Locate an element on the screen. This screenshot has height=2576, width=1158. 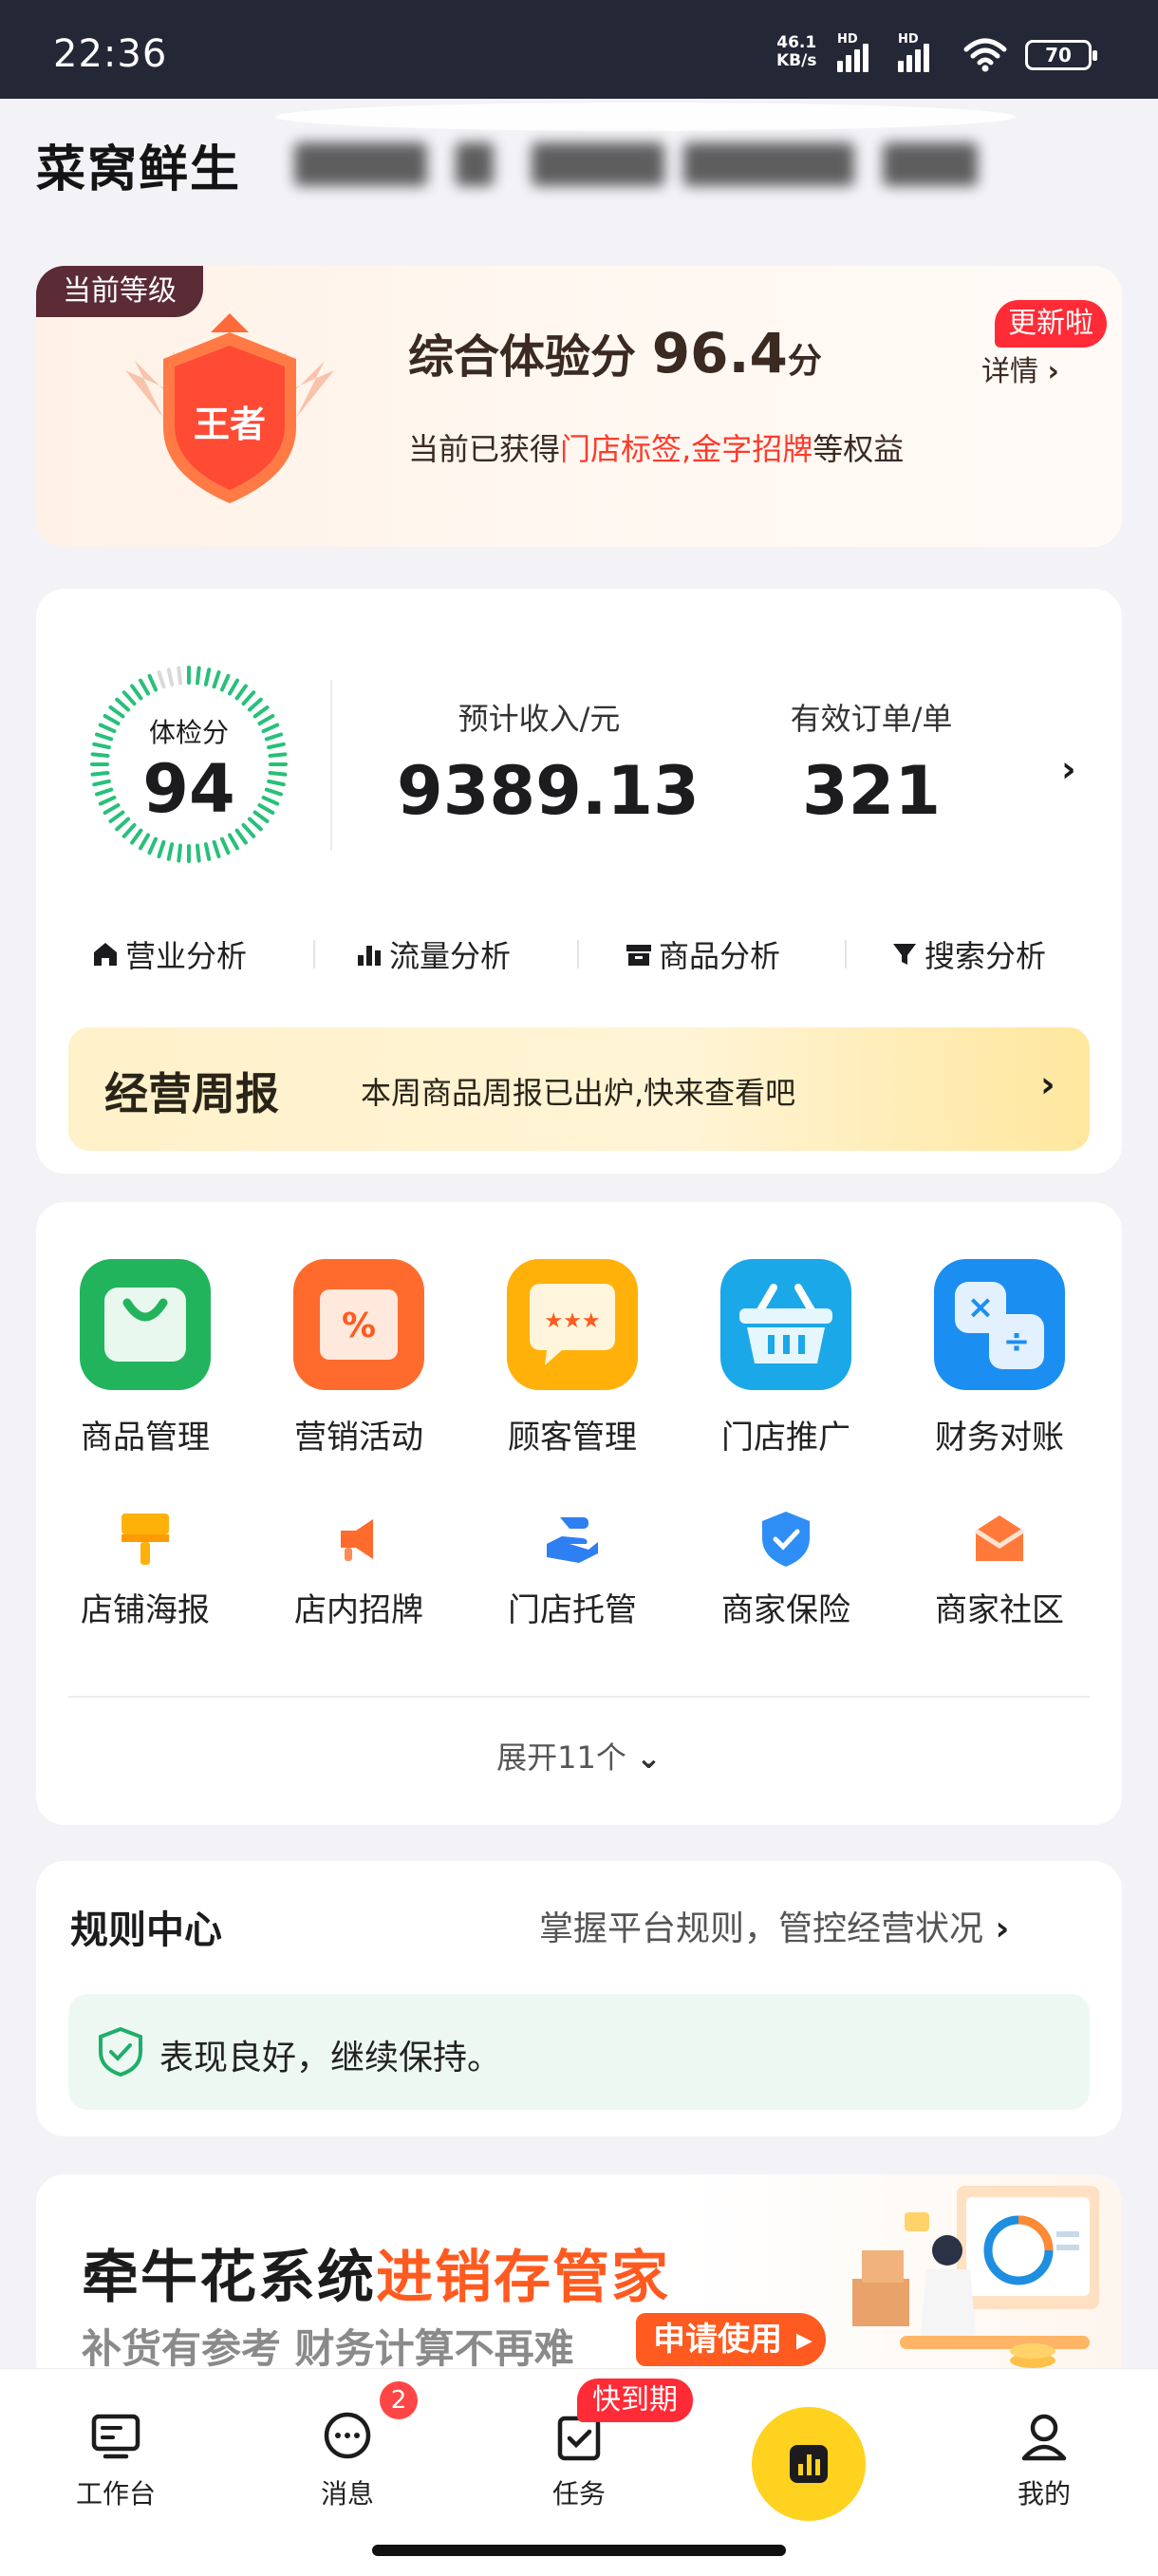
right-gold-sign: 金字招牌 is located at coordinates (752, 449).